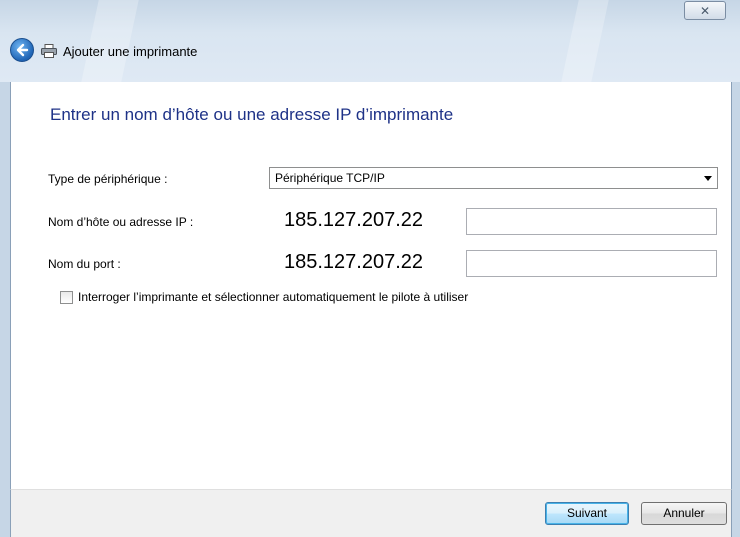 Image resolution: width=740 pixels, height=537 pixels. I want to click on window-title: Ajouter une imprimante, so click(130, 51).